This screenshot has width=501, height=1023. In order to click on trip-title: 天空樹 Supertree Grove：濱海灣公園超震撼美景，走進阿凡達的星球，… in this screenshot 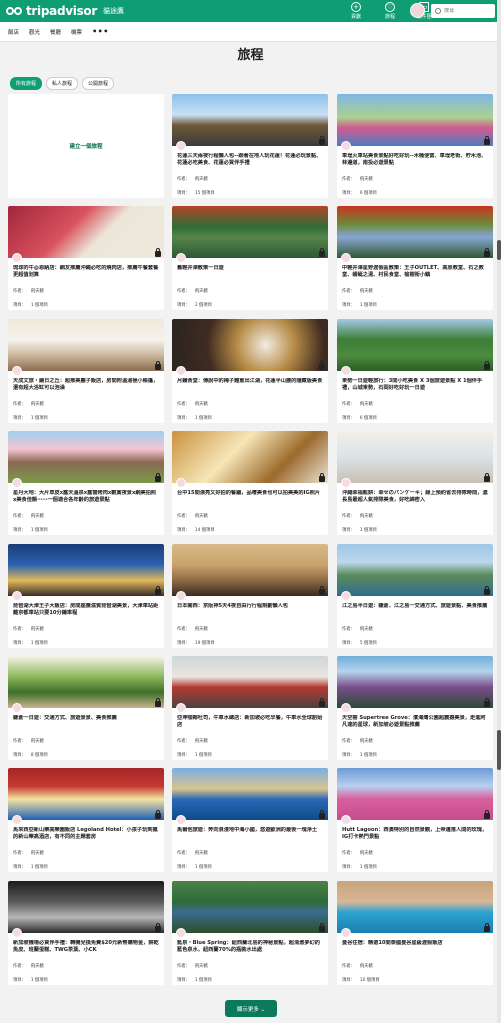, I will do `click(415, 725)`.